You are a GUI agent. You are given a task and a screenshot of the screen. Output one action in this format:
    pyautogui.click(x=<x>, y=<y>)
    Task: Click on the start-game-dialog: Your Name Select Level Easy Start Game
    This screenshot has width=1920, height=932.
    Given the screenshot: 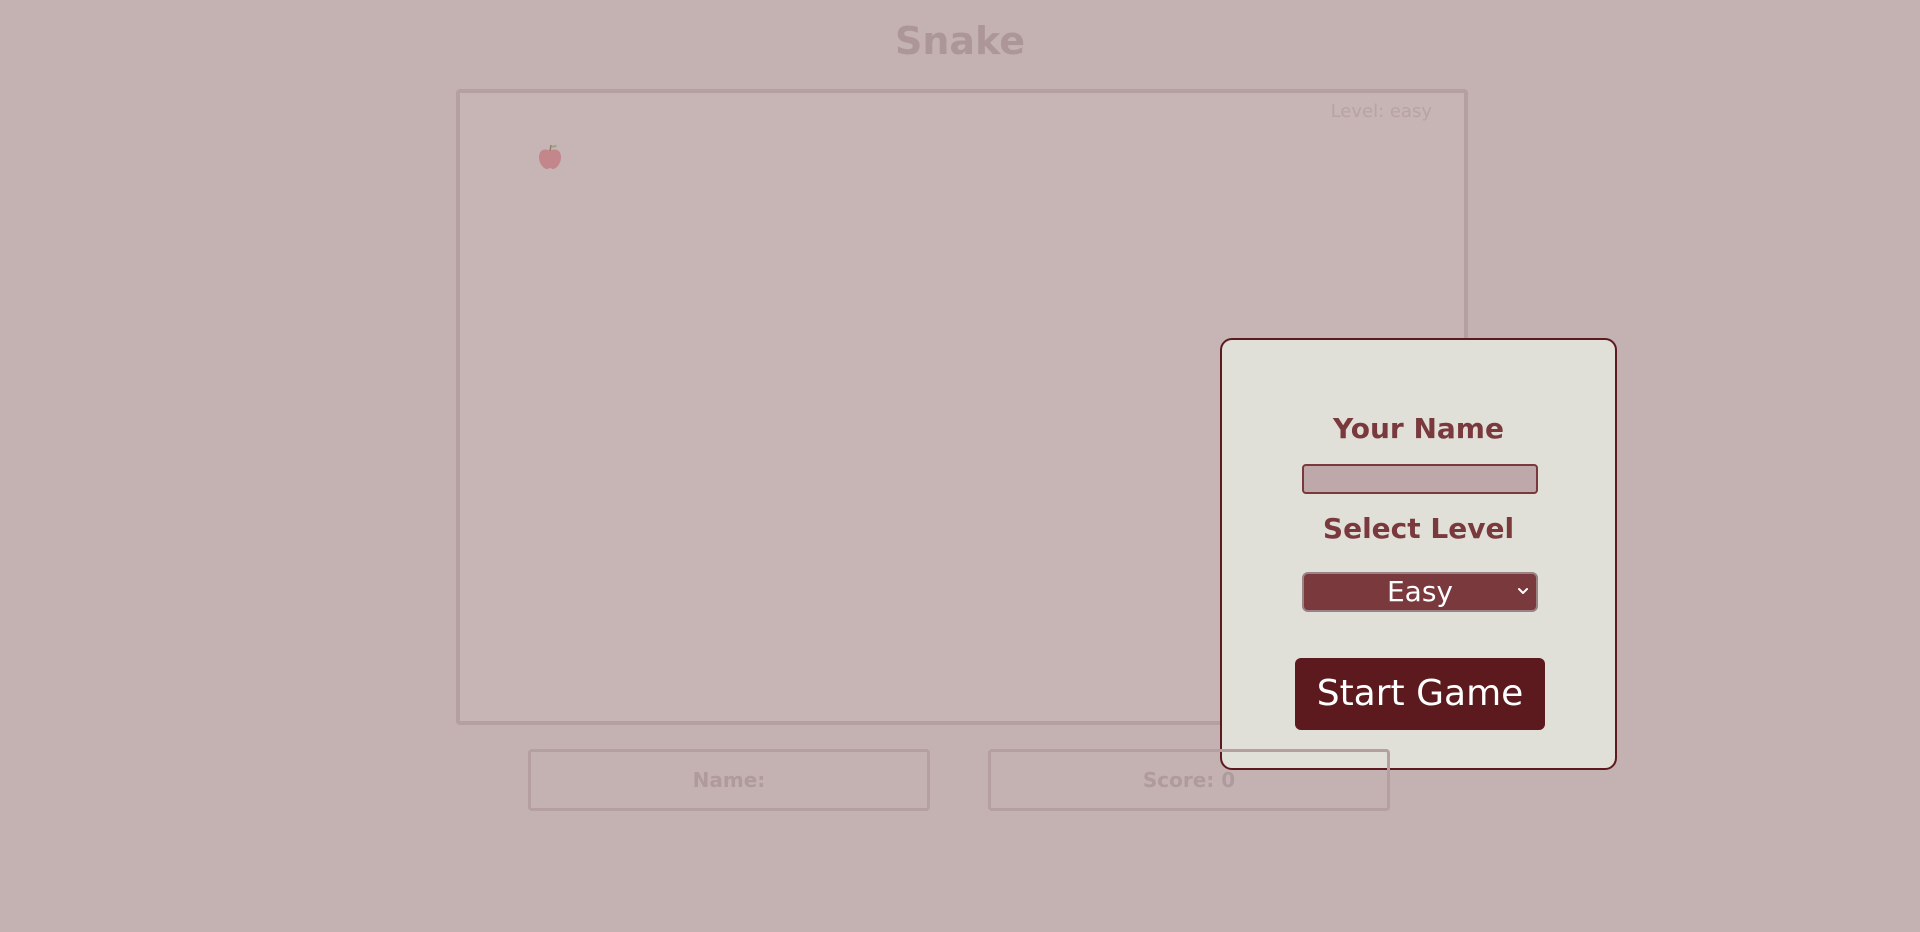 What is the action you would take?
    pyautogui.click(x=1418, y=554)
    